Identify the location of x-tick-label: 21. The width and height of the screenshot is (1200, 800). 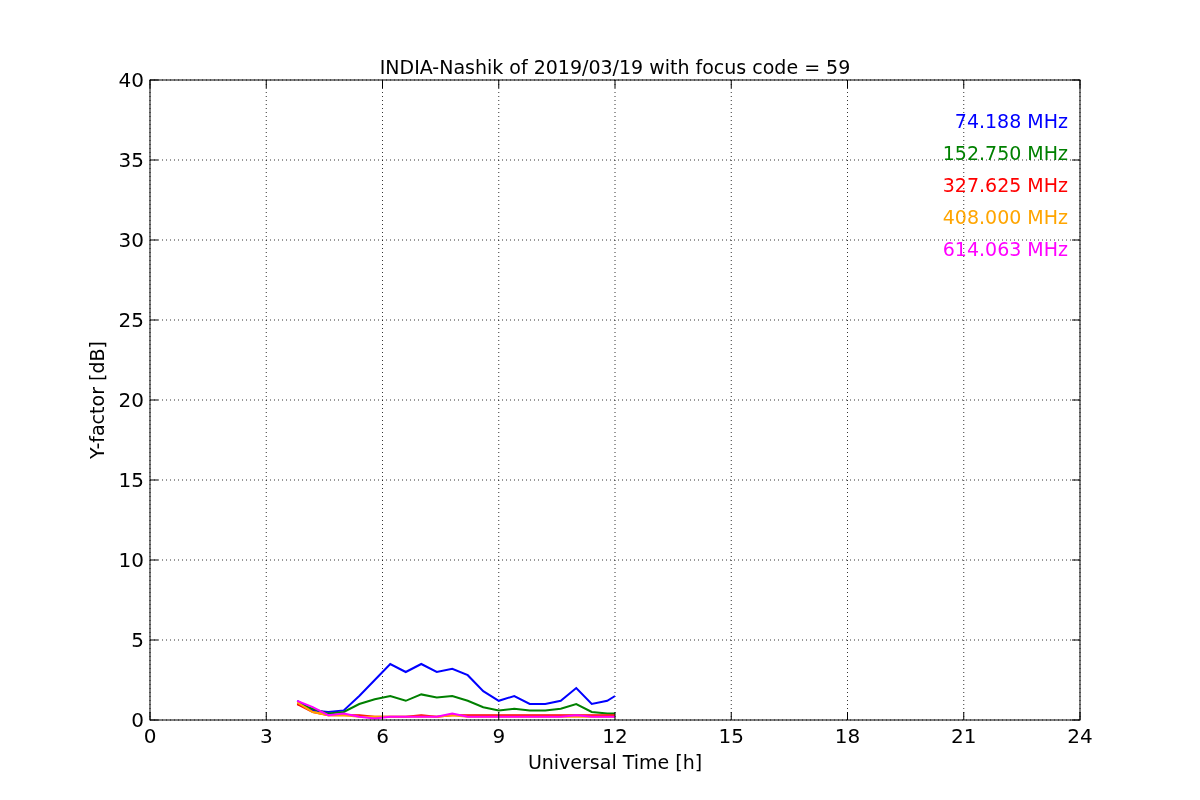
(964, 736).